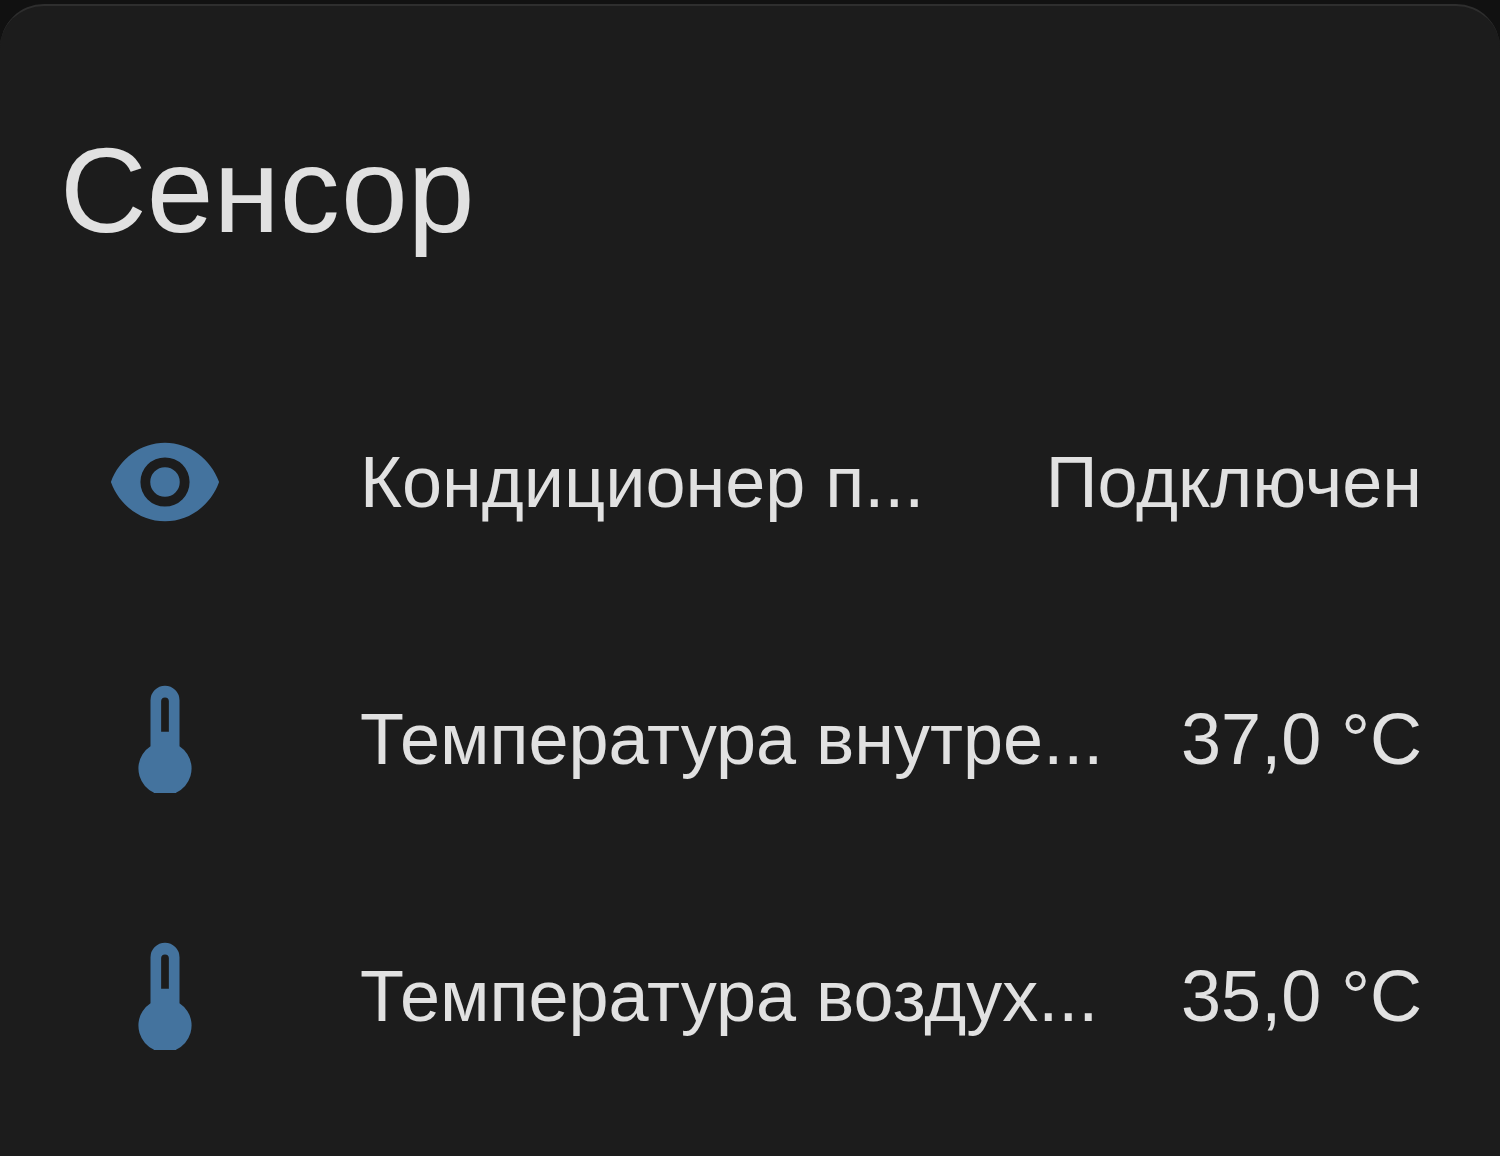 This screenshot has height=1156, width=1500. Describe the element at coordinates (1301, 738) in the screenshot. I see `entity-state: 37,0 °C` at that location.